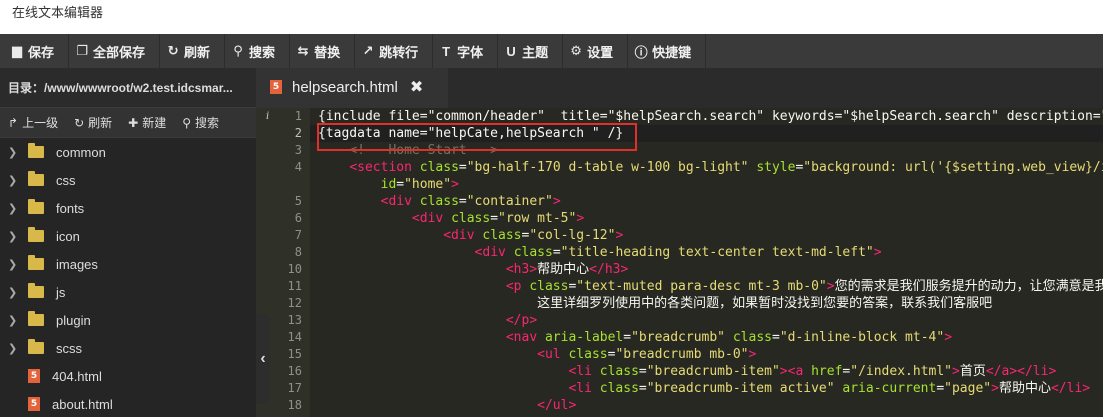  What do you see at coordinates (607, 167) in the screenshot?
I see `code-token: "bg-half-170 d-table w-100 bg-light"` at bounding box center [607, 167].